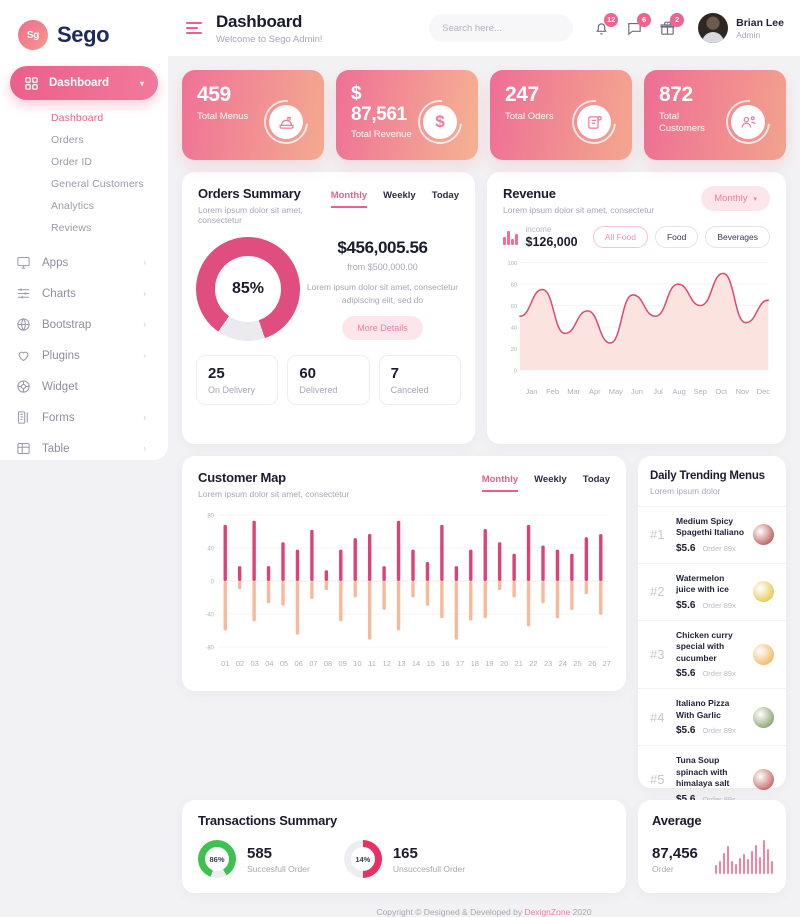  Describe the element at coordinates (429, 868) in the screenshot. I see `unsuccess-label: Unsuccesfull Order` at that location.